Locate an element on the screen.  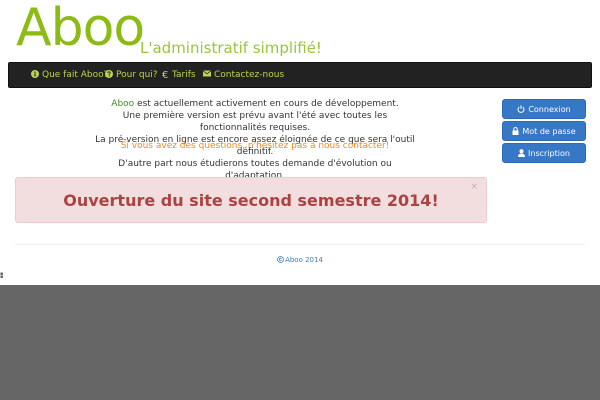
nav-item-contactez-nous: Contactez-nous is located at coordinates (243, 75).